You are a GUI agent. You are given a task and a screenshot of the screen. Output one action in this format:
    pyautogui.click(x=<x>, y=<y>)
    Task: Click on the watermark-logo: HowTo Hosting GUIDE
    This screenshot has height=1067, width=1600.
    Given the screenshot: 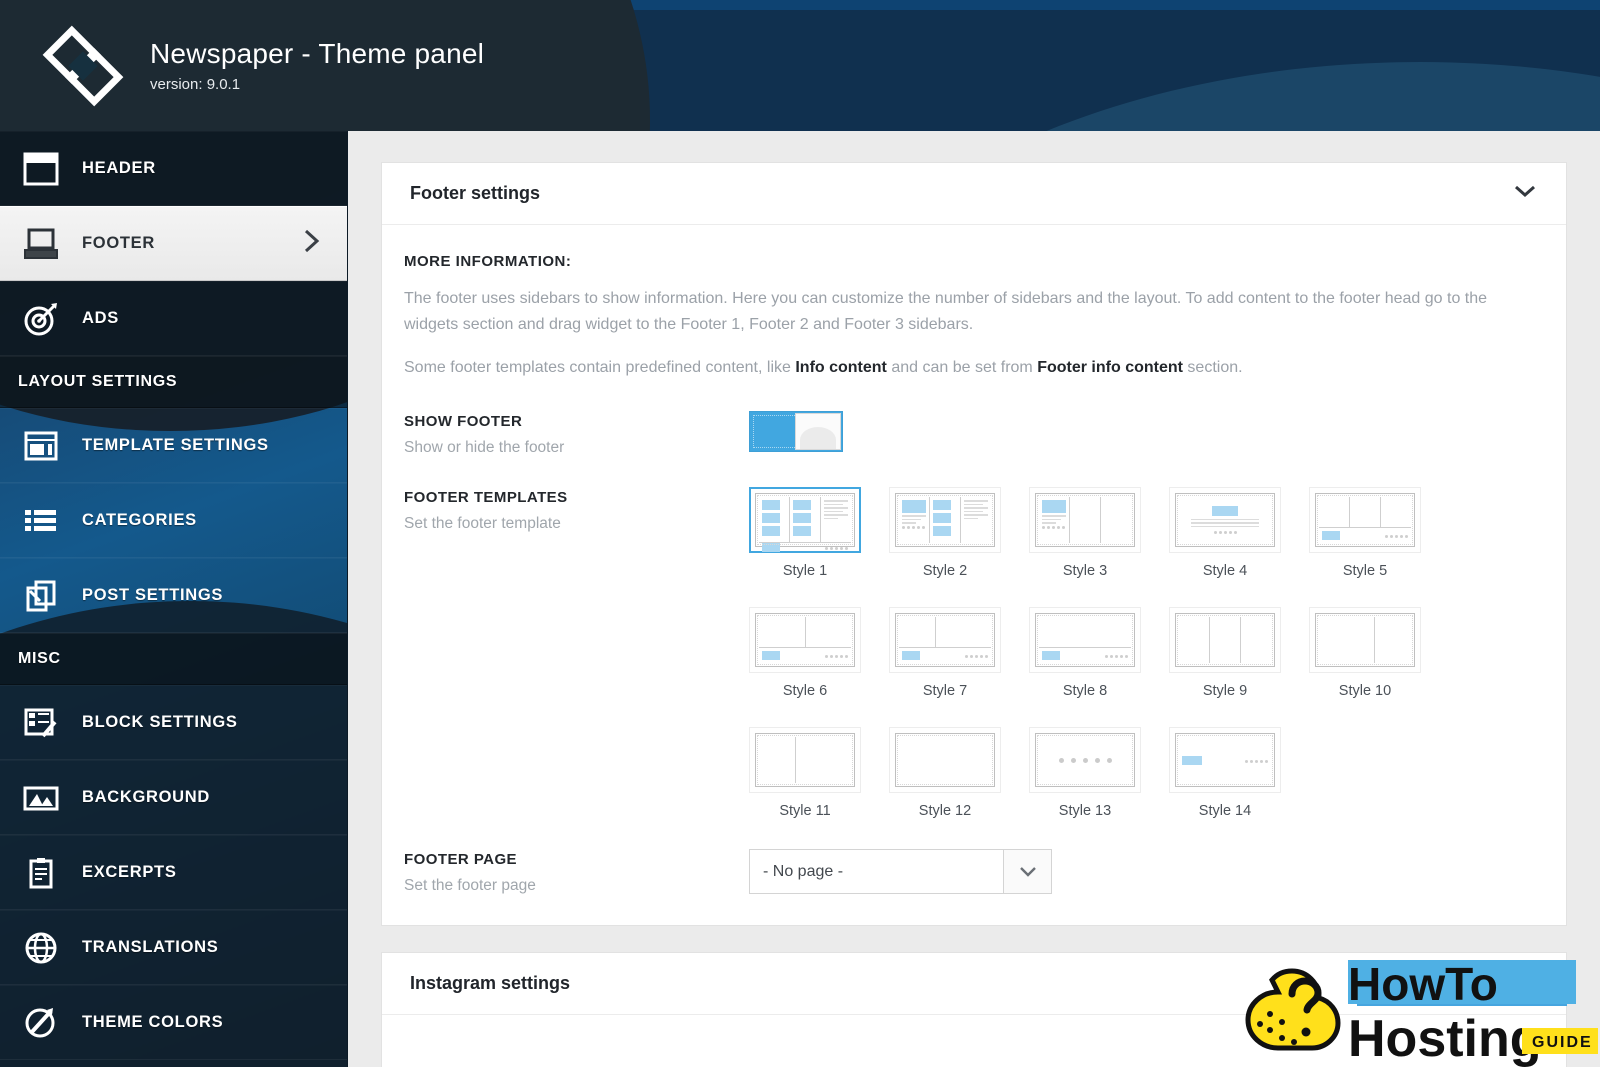 What is the action you would take?
    pyautogui.click(x=1421, y=1012)
    